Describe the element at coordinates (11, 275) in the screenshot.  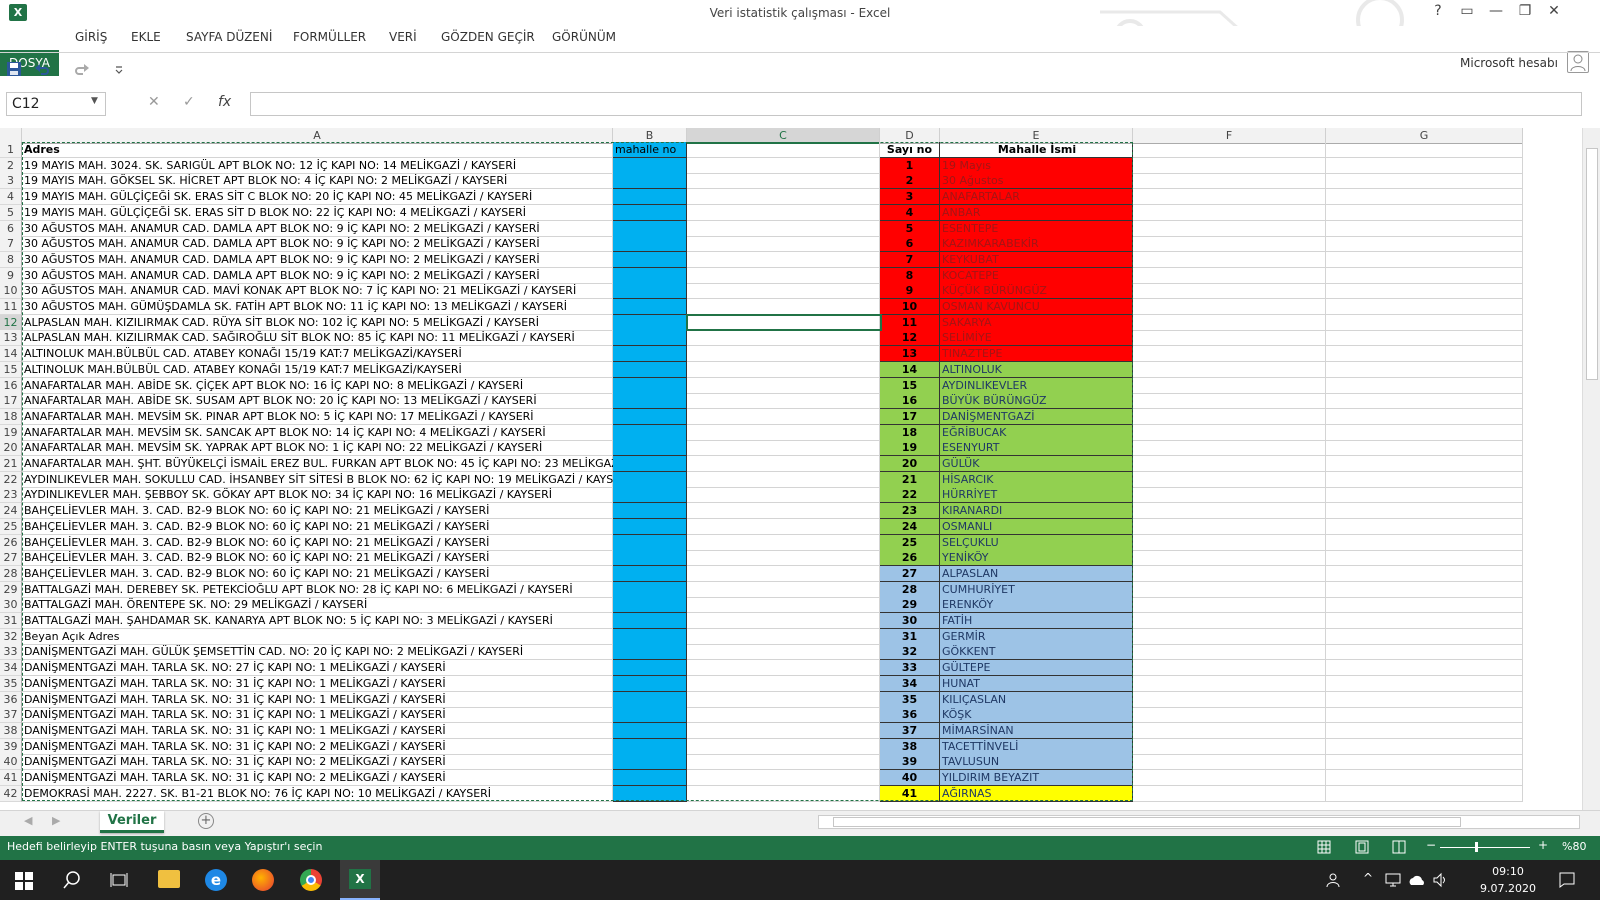
I see `row-header: 9` at that location.